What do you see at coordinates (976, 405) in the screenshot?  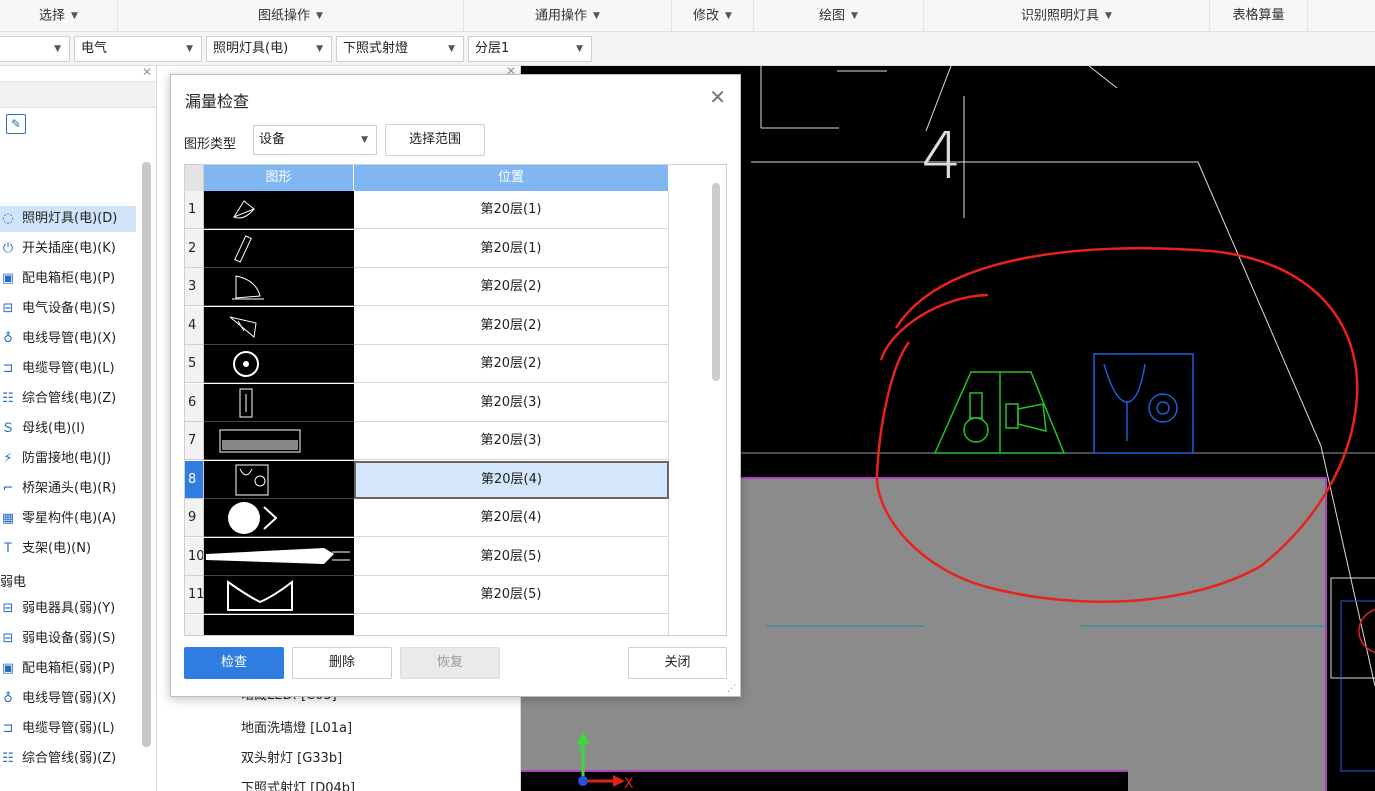 I see `fixture-green-rect` at bounding box center [976, 405].